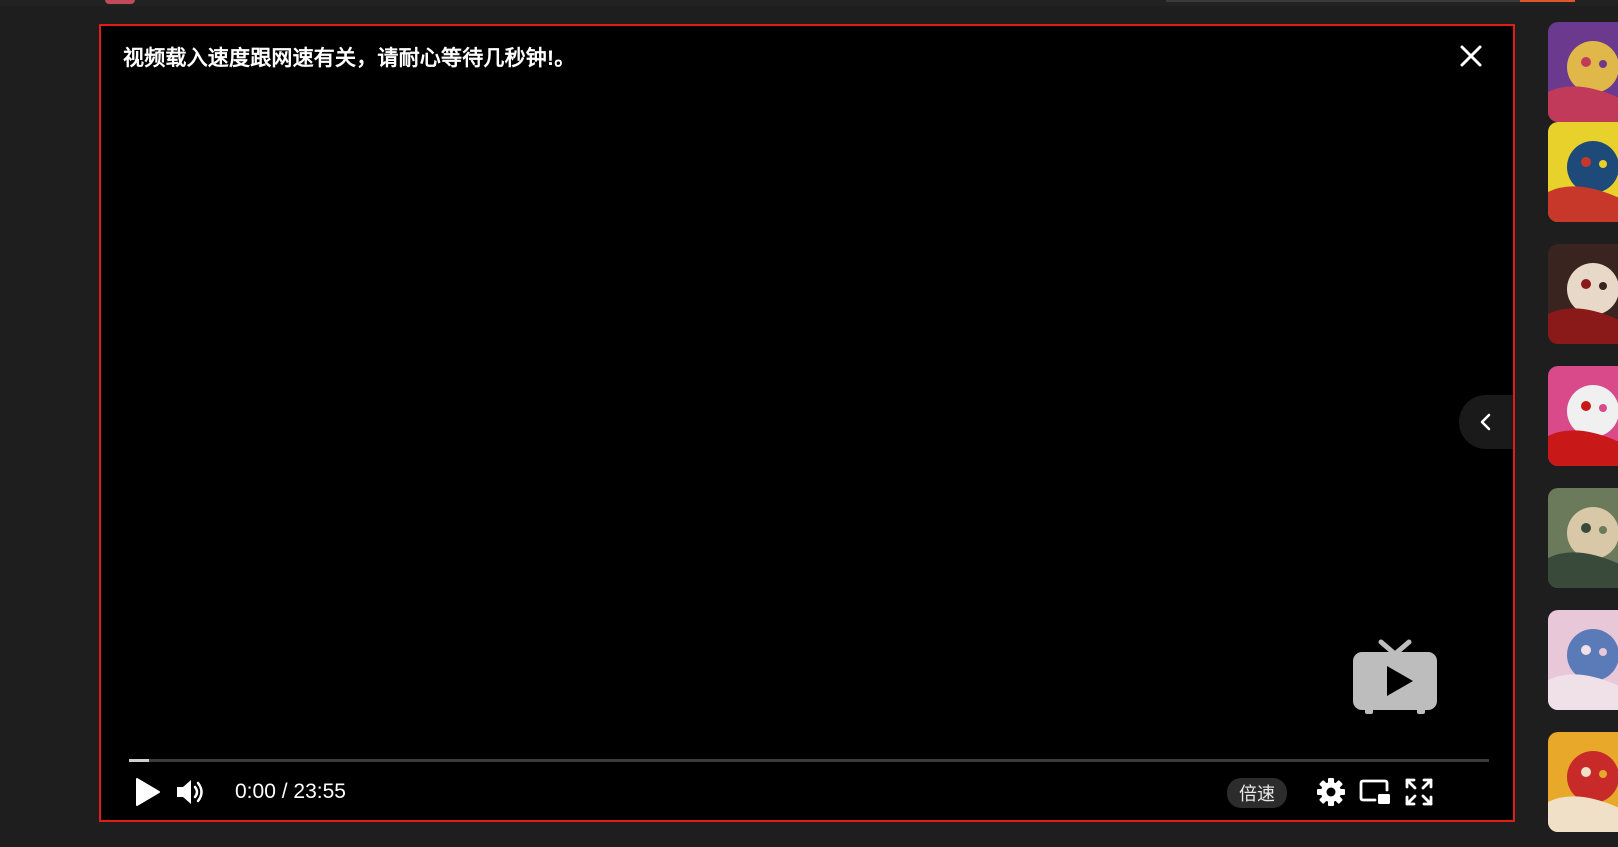 This screenshot has width=1618, height=847. Describe the element at coordinates (807, 794) in the screenshot. I see `control-bar: 0:00 / 23:55 倍速` at that location.